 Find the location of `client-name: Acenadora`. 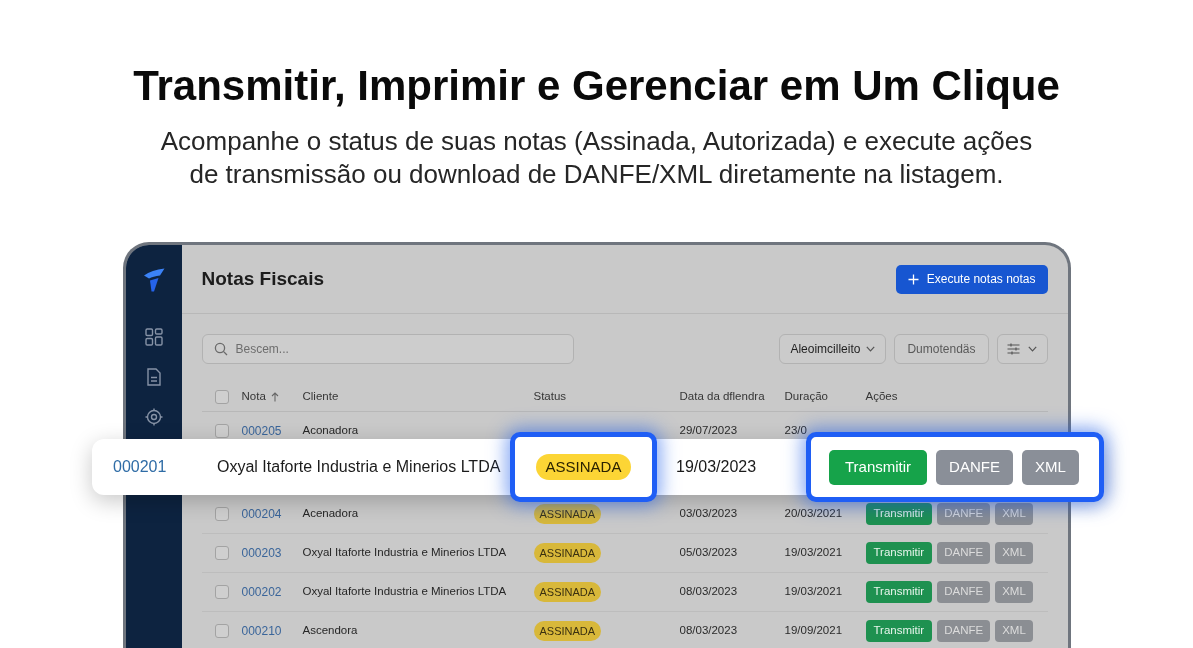

client-name: Acenadora is located at coordinates (330, 514).